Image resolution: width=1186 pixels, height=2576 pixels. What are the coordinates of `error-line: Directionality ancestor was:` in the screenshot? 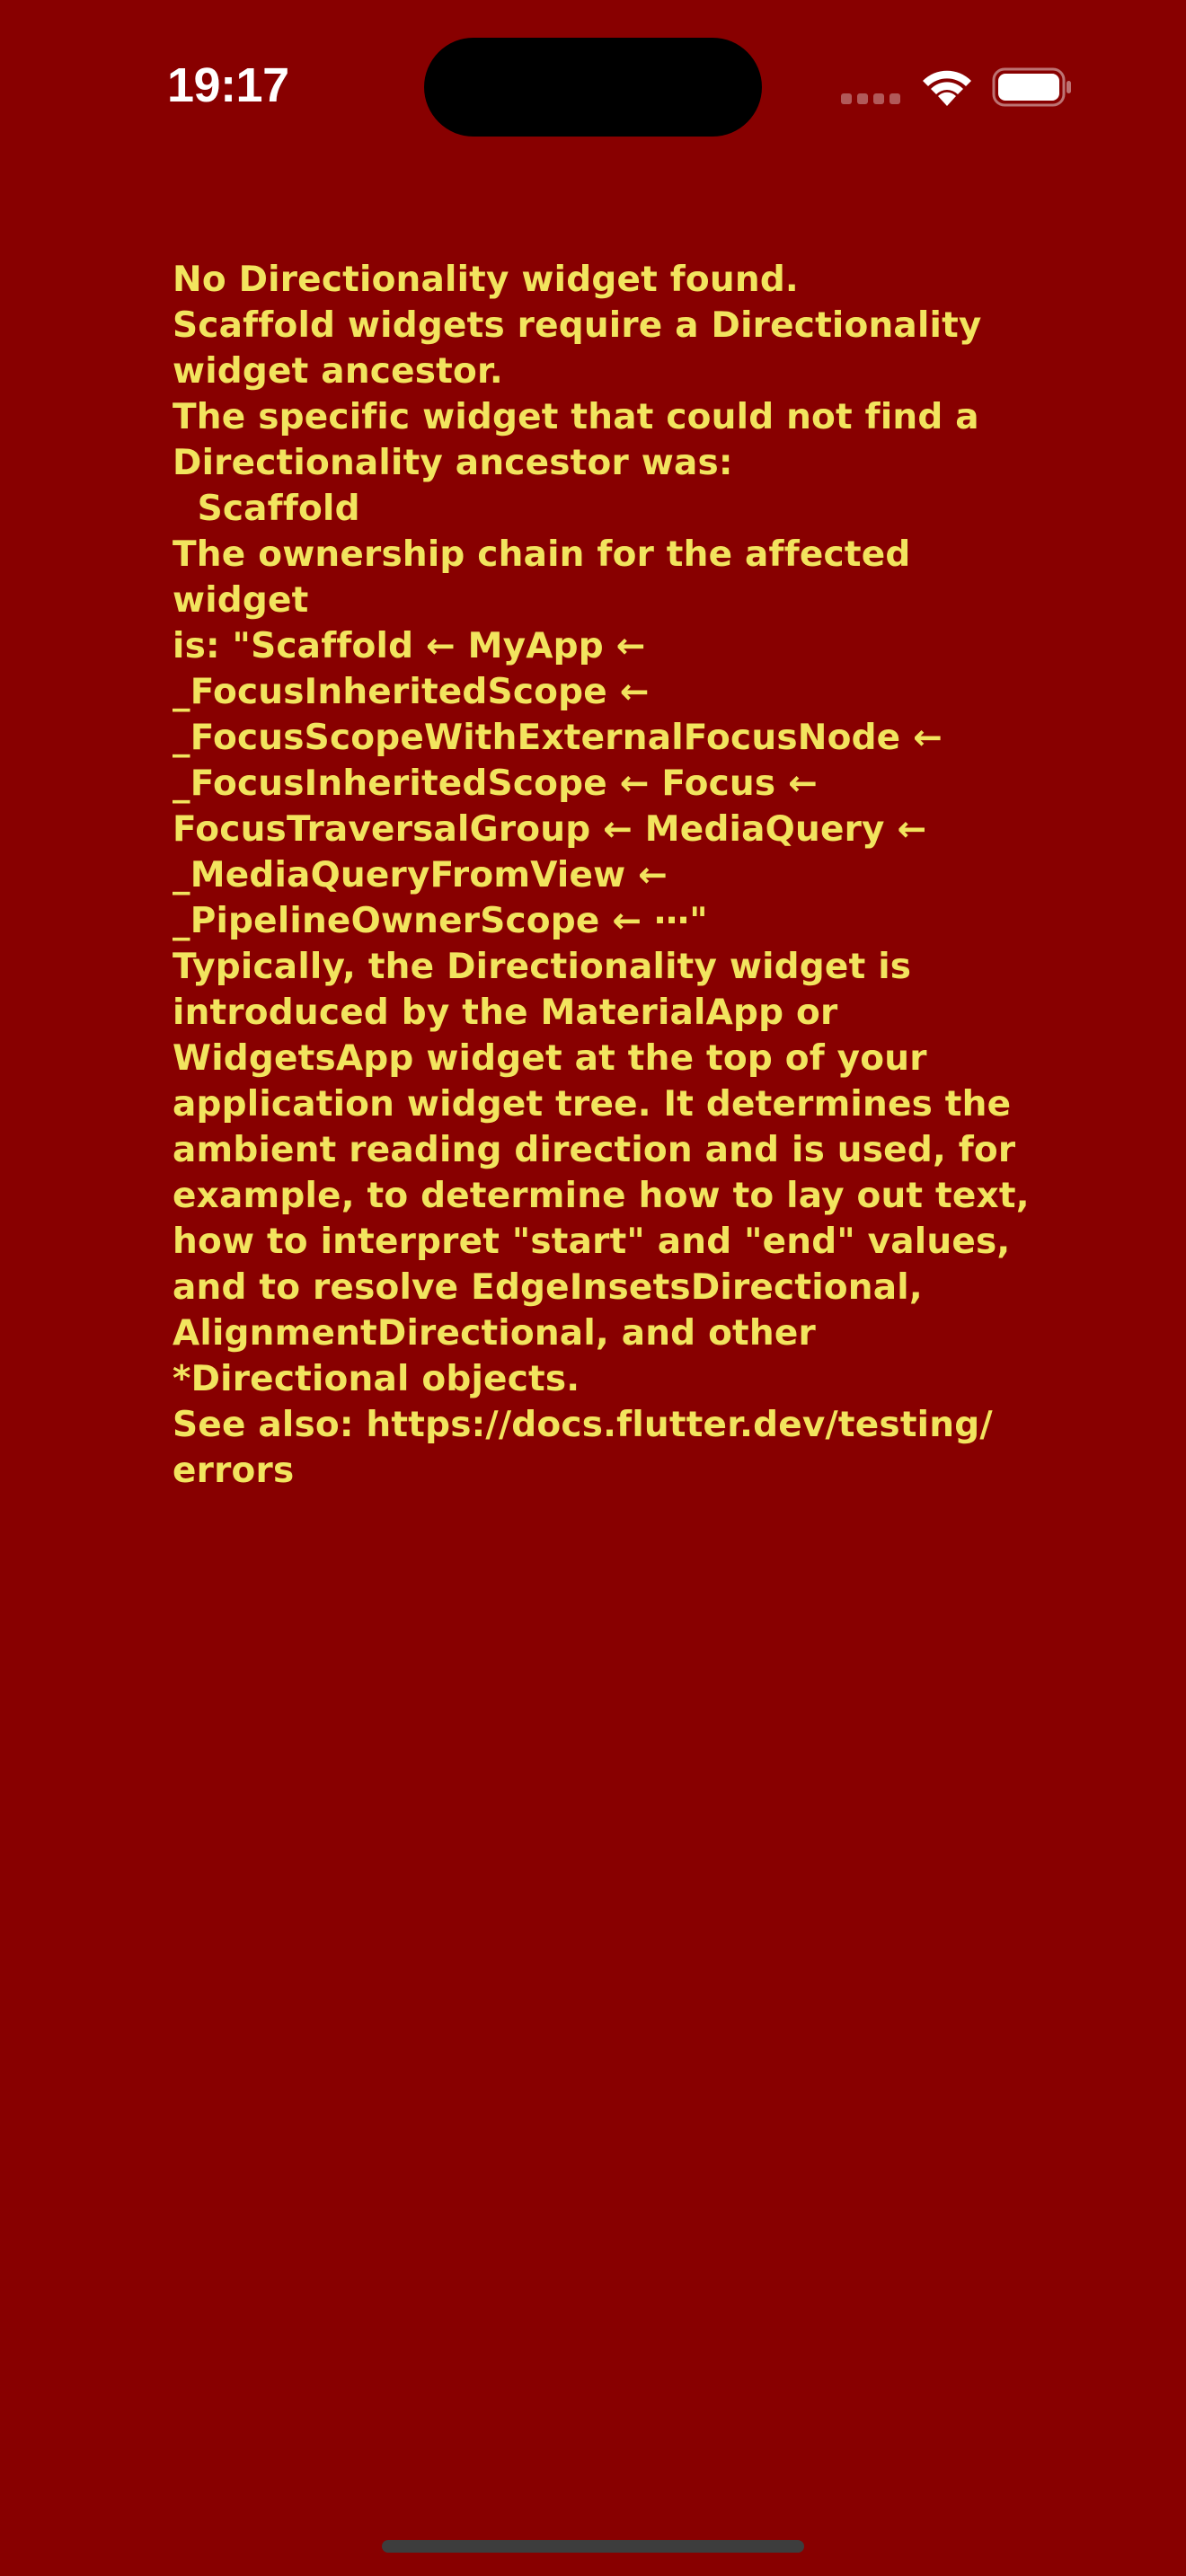 It's located at (453, 463).